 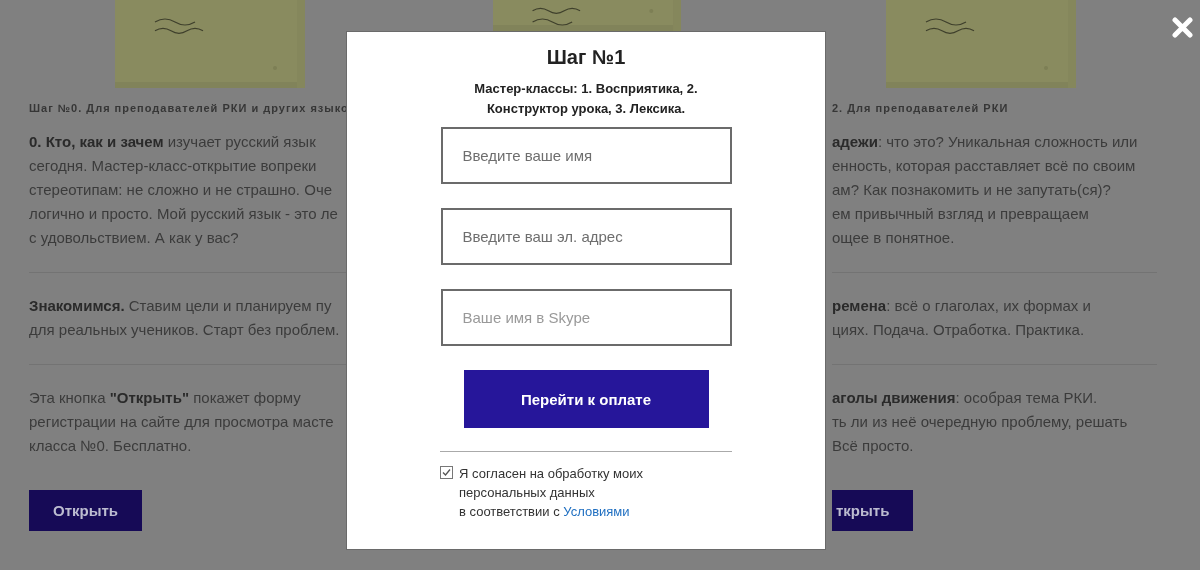 What do you see at coordinates (596, 511) in the screenshot?
I see `terms-link: Условиями` at bounding box center [596, 511].